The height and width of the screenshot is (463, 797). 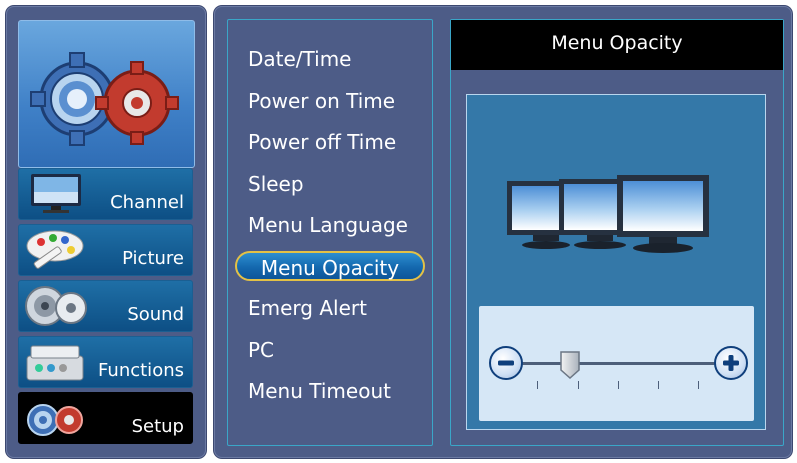 What do you see at coordinates (56, 193) in the screenshot?
I see `tv-icon` at bounding box center [56, 193].